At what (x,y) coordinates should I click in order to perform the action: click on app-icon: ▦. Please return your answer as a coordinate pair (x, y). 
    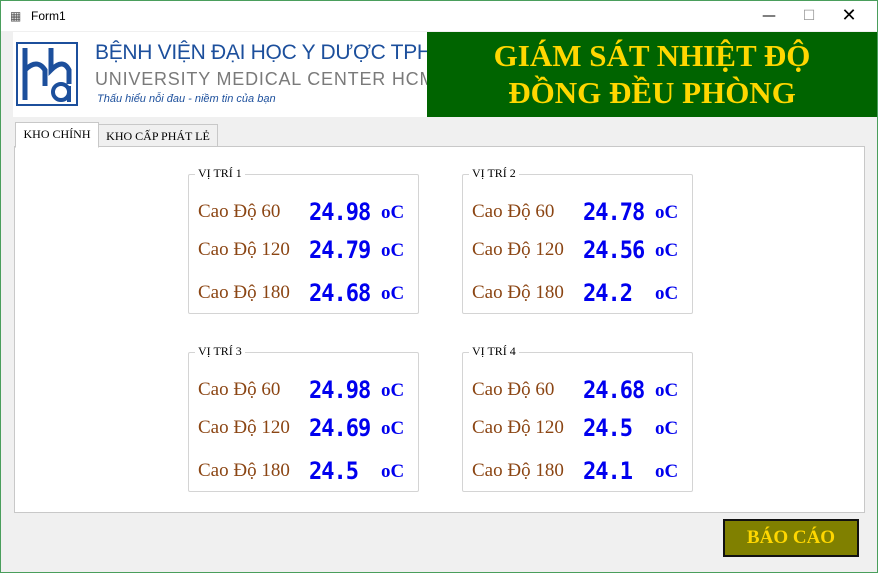
    Looking at the image, I should click on (17, 16).